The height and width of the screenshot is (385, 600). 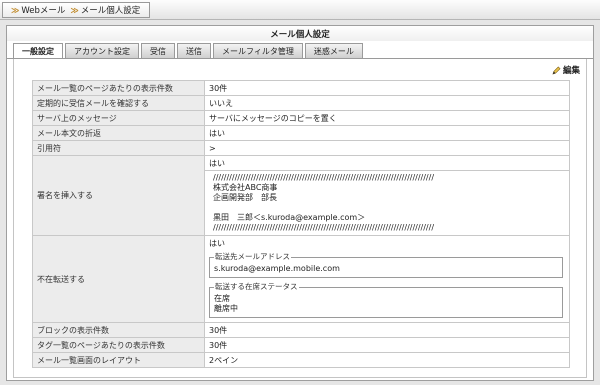 What do you see at coordinates (111, 10) in the screenshot?
I see `breadcrumb-mail-settings-link: メール個人設定` at bounding box center [111, 10].